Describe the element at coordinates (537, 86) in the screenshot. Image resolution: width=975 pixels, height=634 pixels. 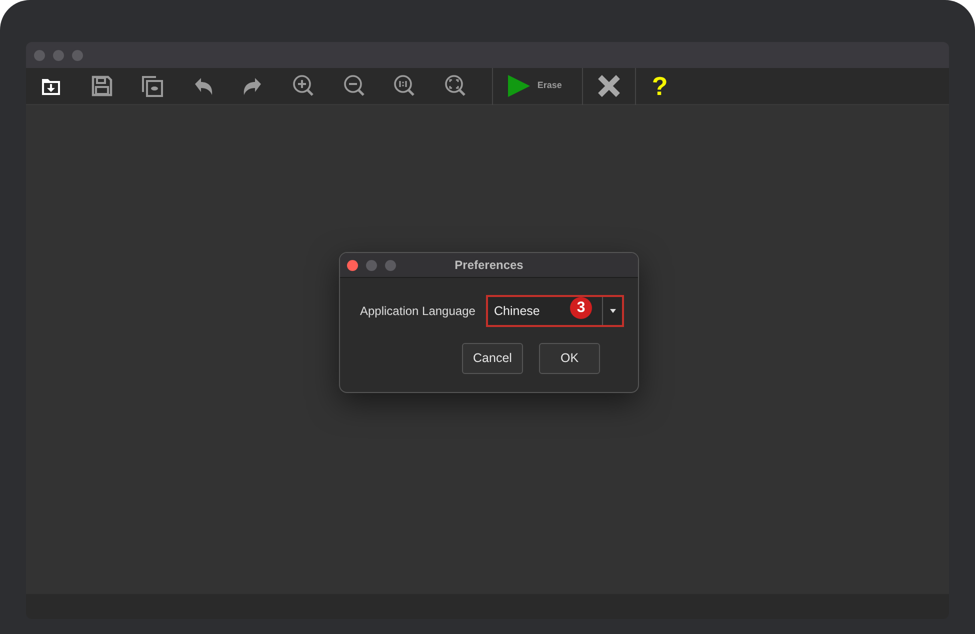
I see `erase-button: Erase` at that location.